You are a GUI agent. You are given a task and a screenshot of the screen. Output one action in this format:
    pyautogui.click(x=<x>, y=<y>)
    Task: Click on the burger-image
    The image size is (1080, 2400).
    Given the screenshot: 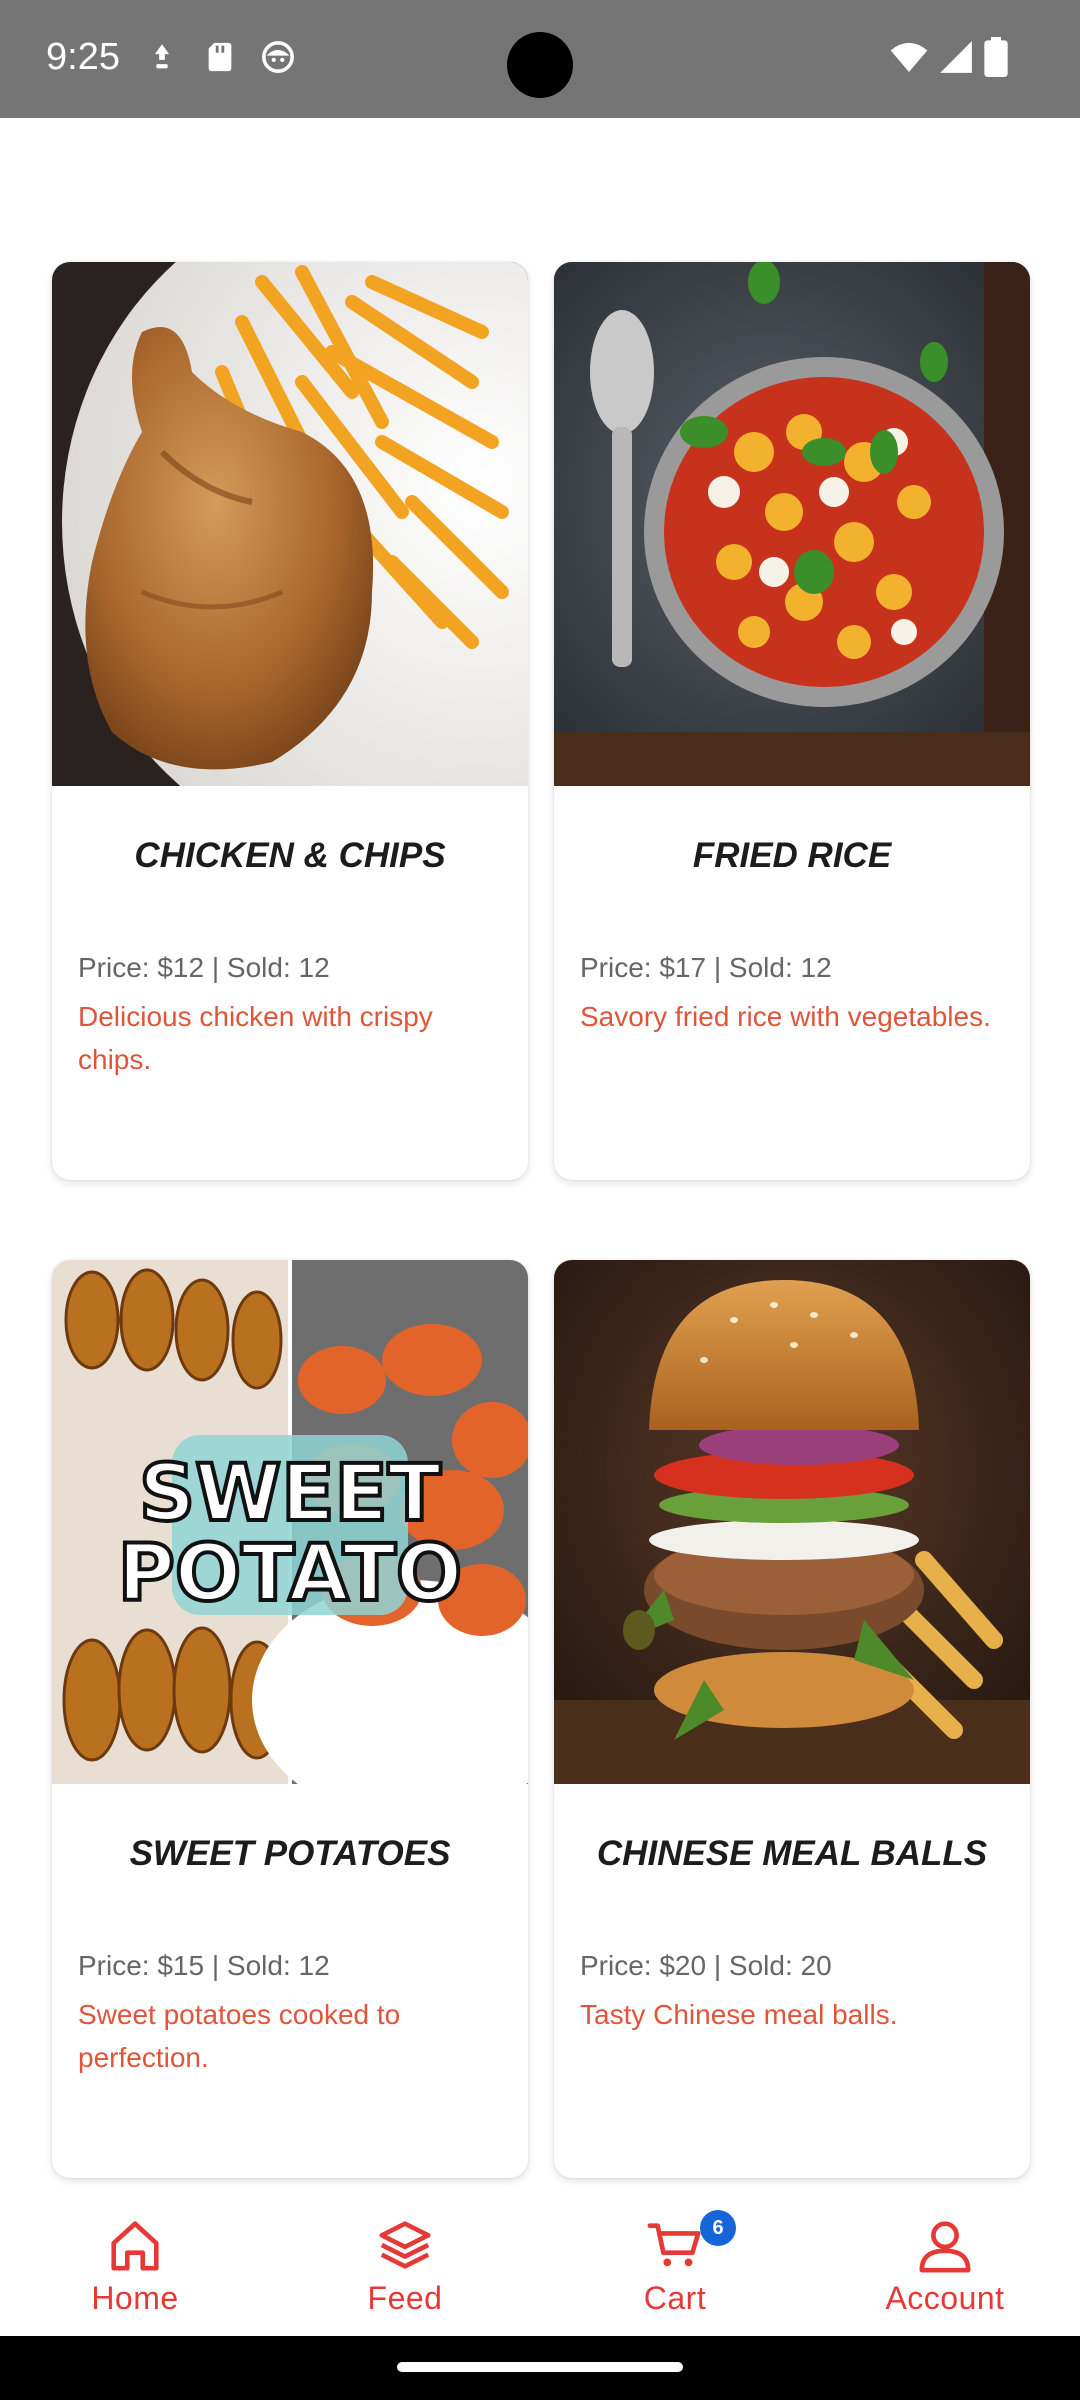 What is the action you would take?
    pyautogui.click(x=792, y=1522)
    